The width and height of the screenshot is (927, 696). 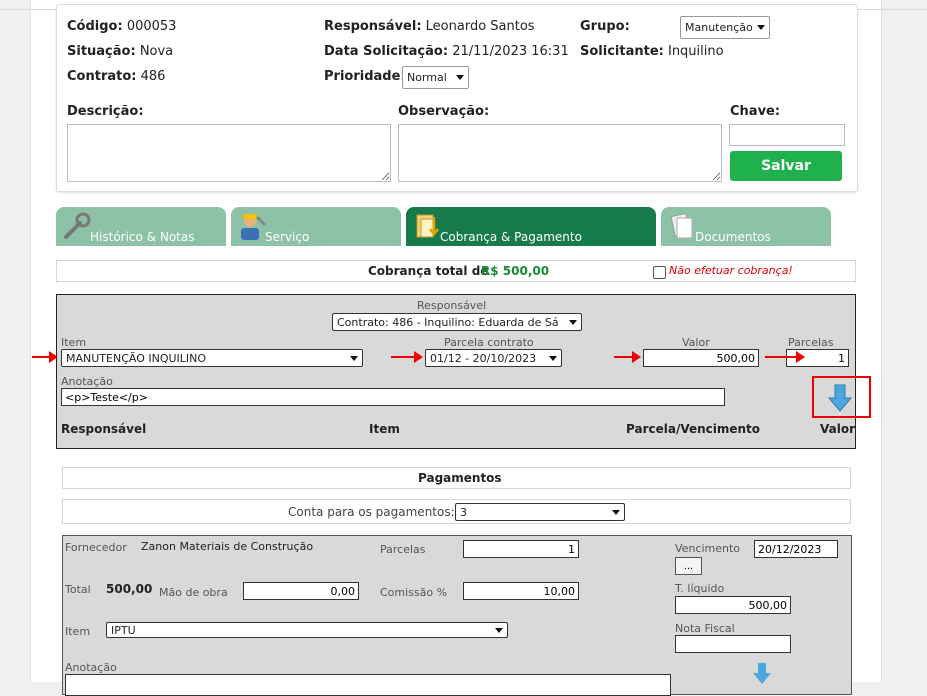 What do you see at coordinates (87, 381) in the screenshot?
I see `anotacao-label: Anotação` at bounding box center [87, 381].